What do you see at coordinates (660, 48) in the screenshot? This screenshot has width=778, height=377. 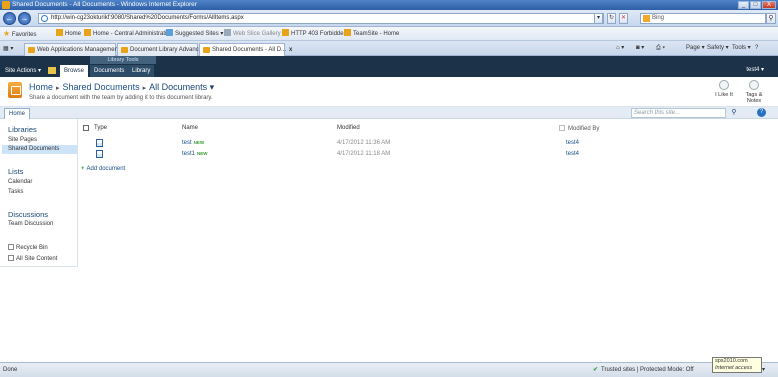 I see `print-icon: ⎙ ▾` at bounding box center [660, 48].